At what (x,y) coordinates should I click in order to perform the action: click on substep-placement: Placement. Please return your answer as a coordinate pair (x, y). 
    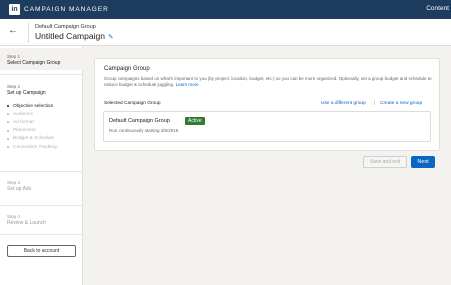
    Looking at the image, I should click on (32, 131).